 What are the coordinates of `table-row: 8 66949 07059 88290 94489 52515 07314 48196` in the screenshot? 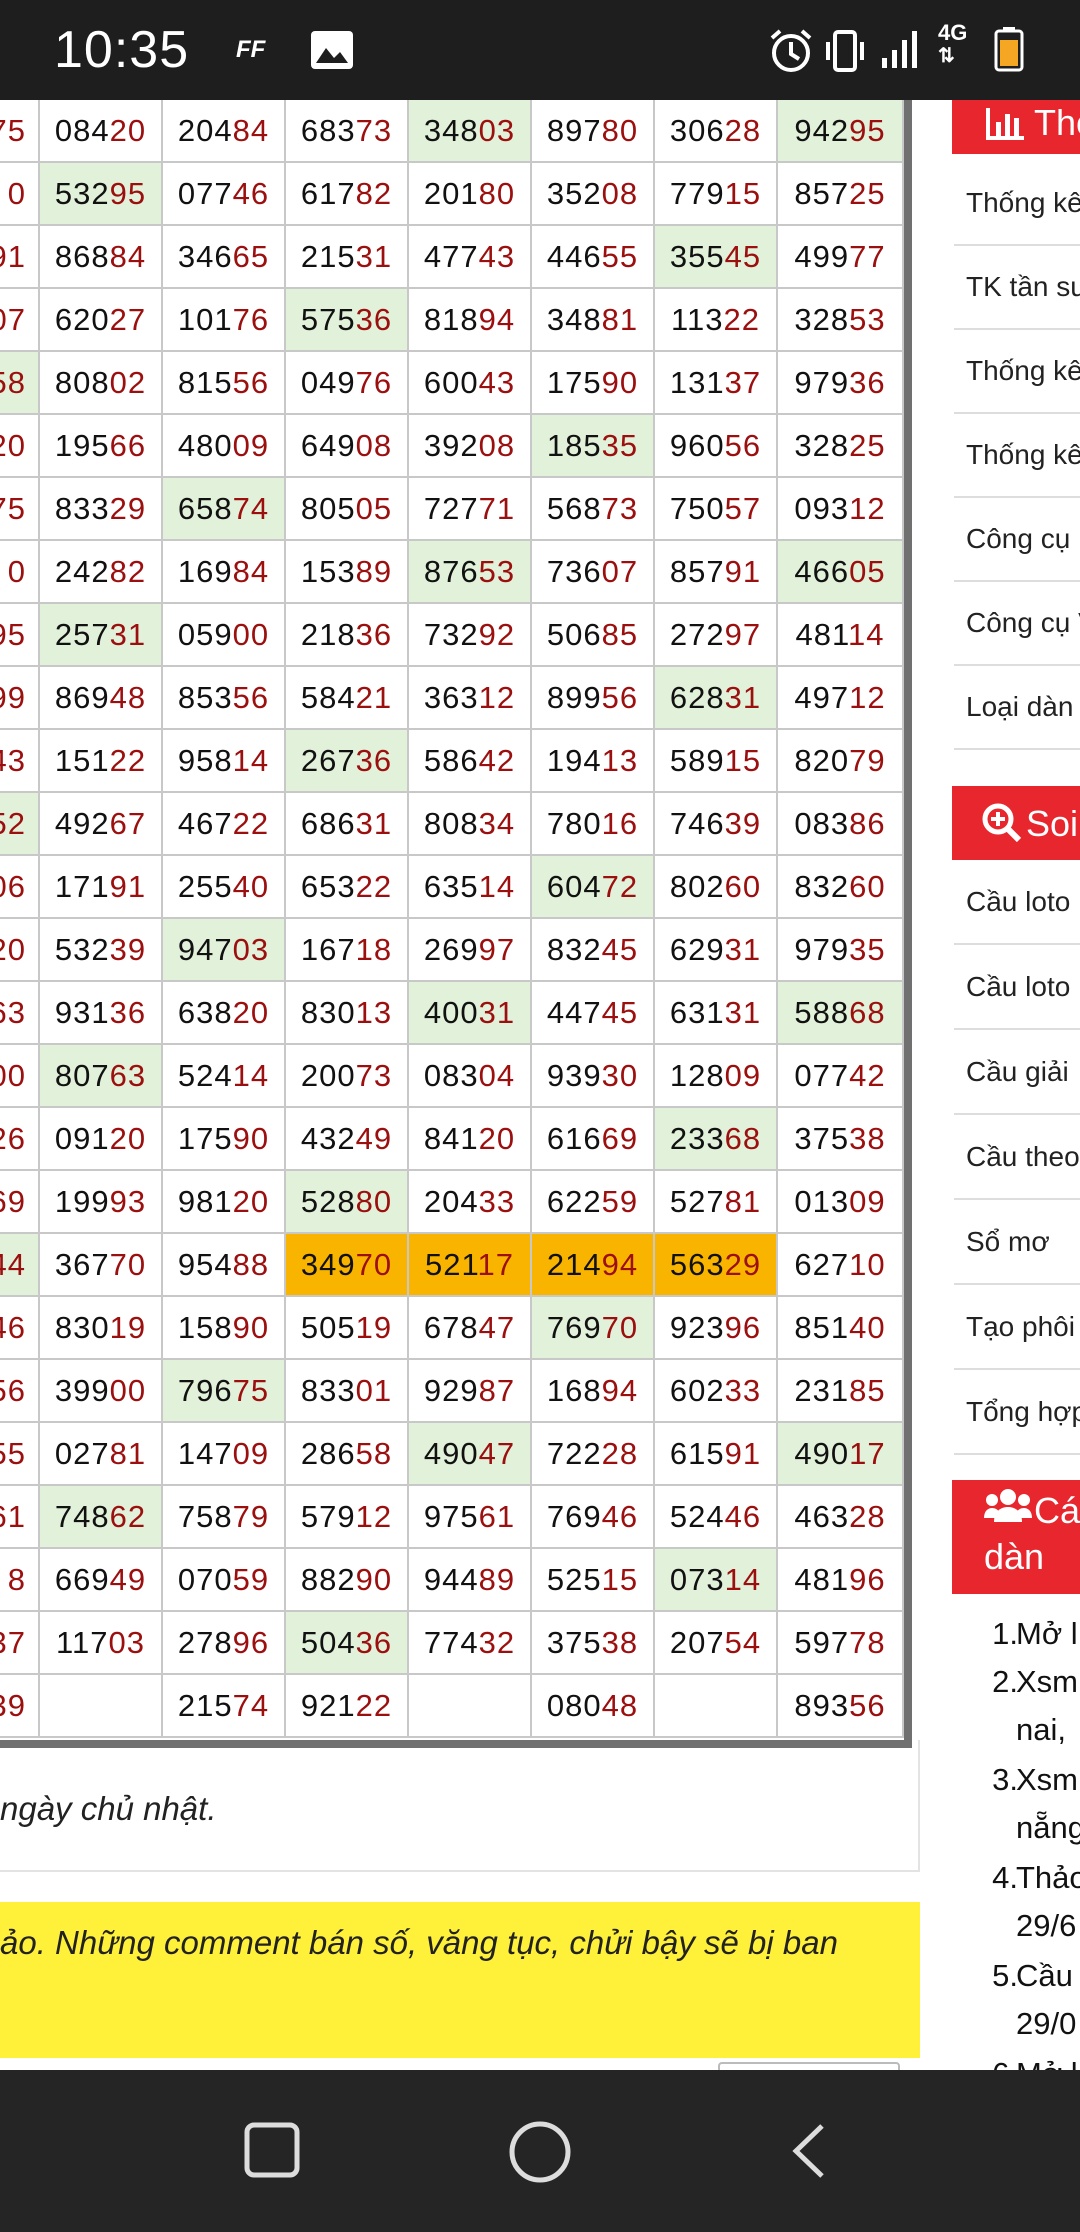 It's located at (452, 1580).